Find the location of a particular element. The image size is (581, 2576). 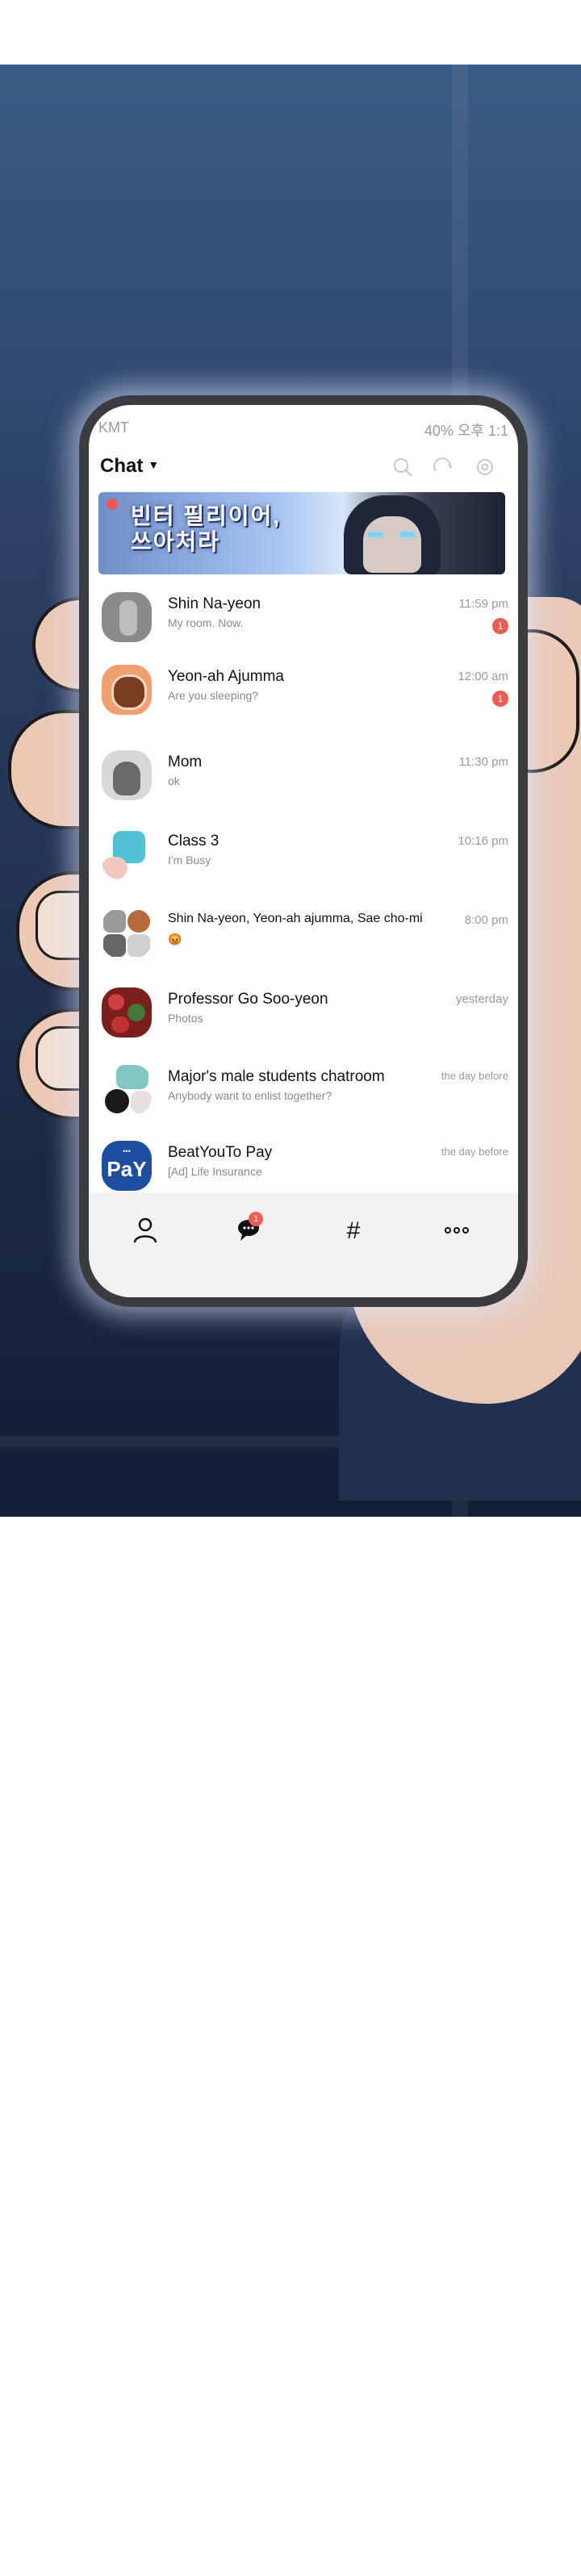

chat-title-dropdown: Chat ▼ is located at coordinates (129, 466).